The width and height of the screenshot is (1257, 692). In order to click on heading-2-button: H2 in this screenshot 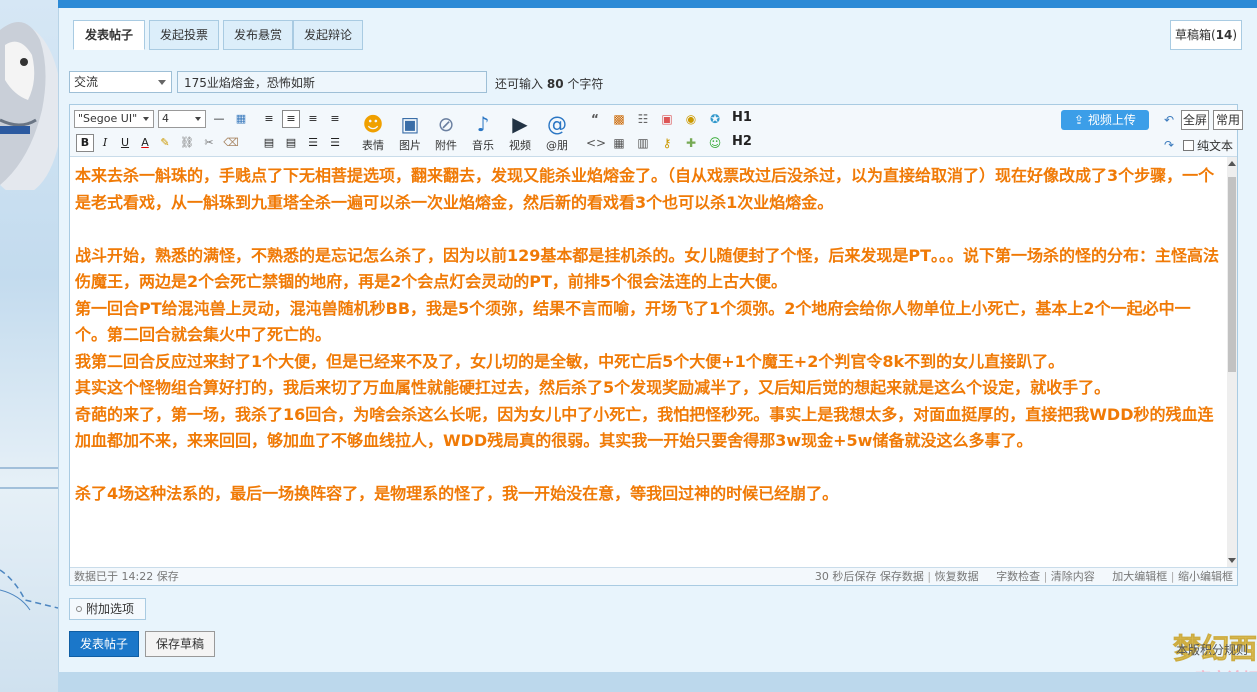, I will do `click(742, 141)`.